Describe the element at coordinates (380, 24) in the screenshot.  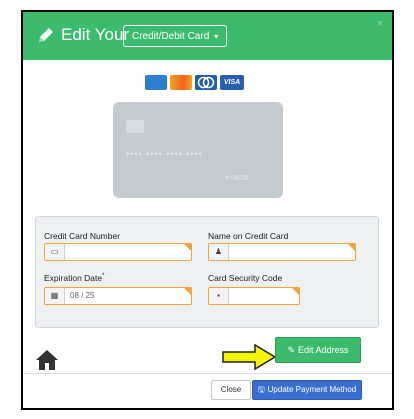
I see `close-icon: ×` at that location.